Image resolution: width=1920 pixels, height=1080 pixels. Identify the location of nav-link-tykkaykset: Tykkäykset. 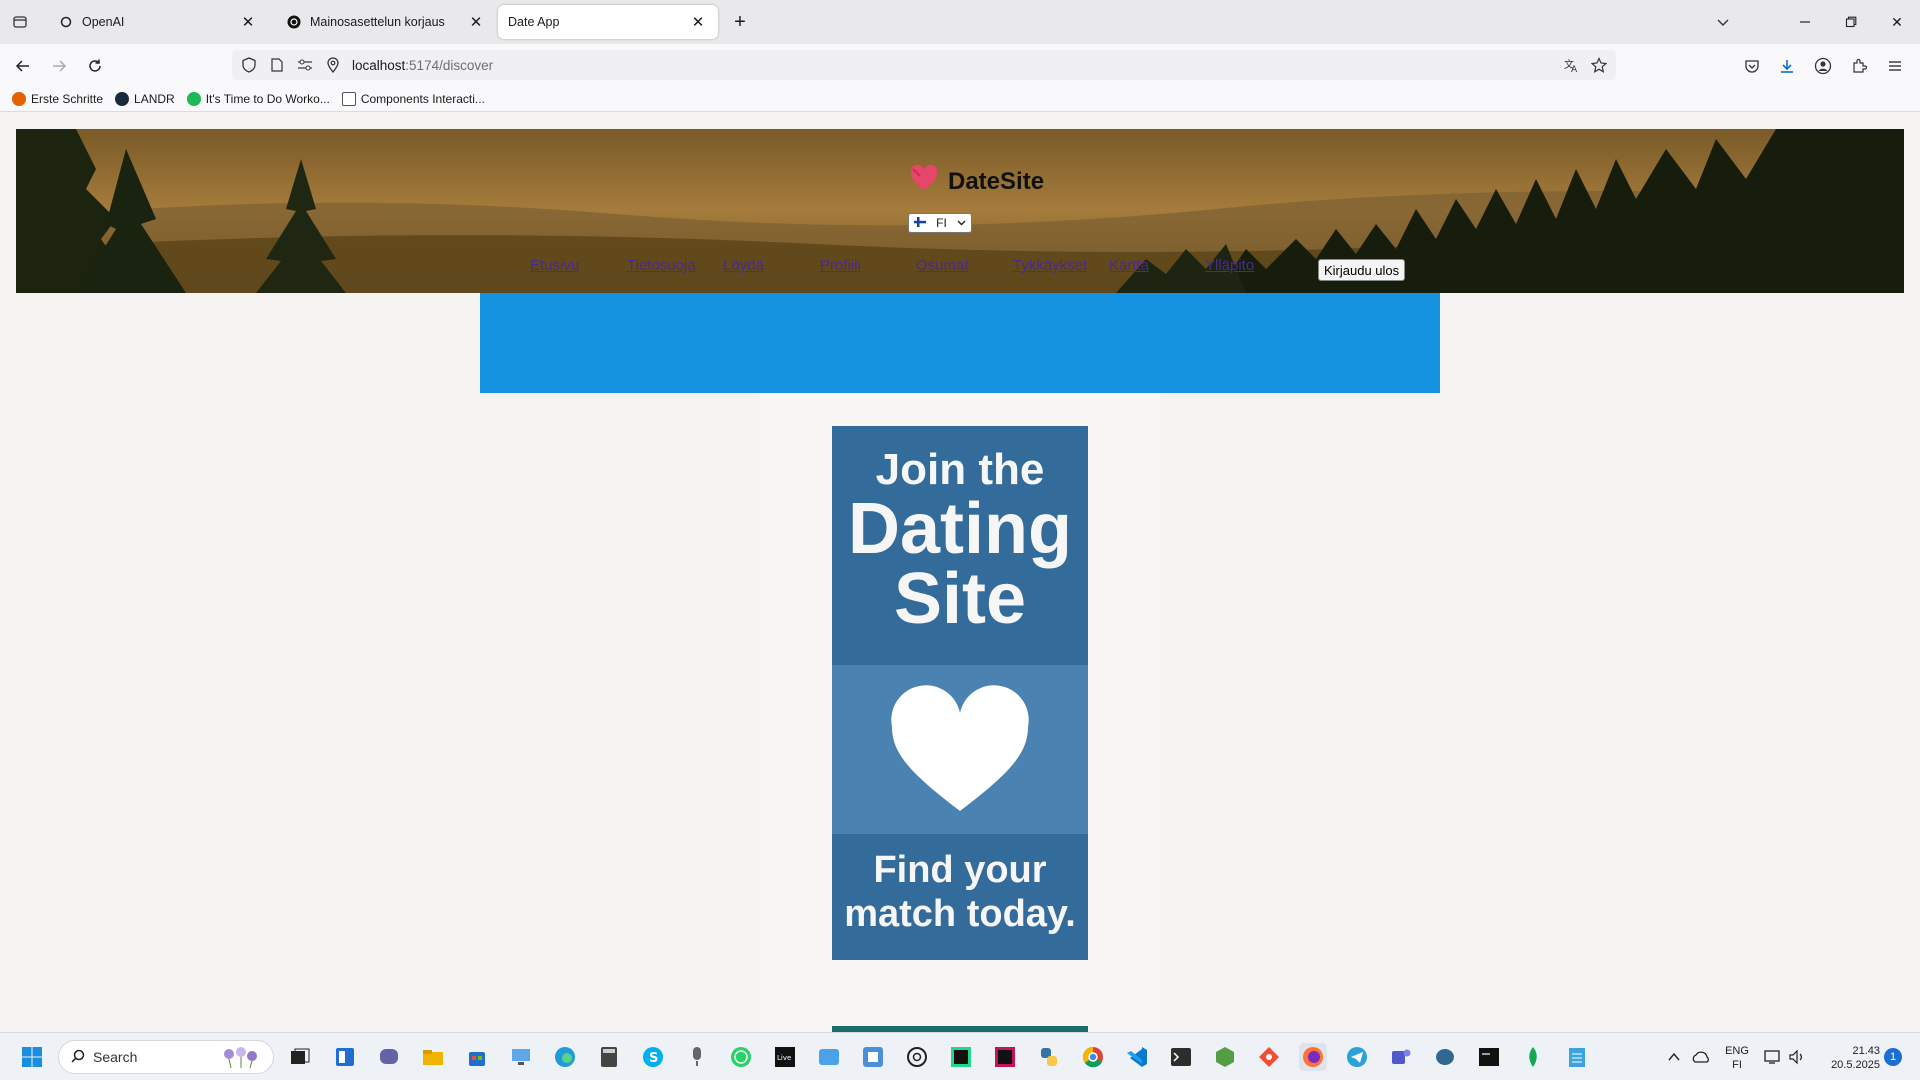
(1050, 265).